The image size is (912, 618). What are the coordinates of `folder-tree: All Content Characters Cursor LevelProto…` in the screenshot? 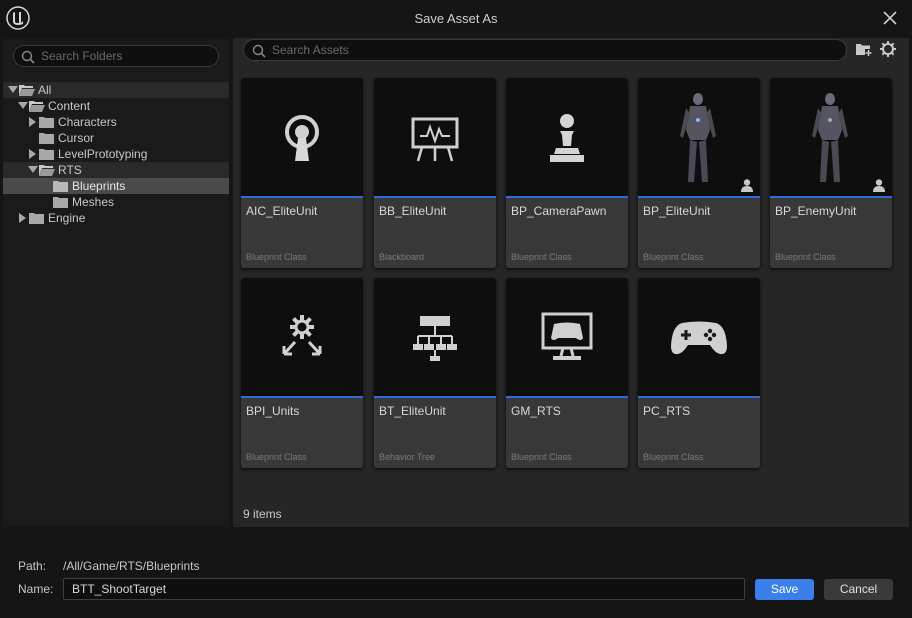 It's located at (116, 154).